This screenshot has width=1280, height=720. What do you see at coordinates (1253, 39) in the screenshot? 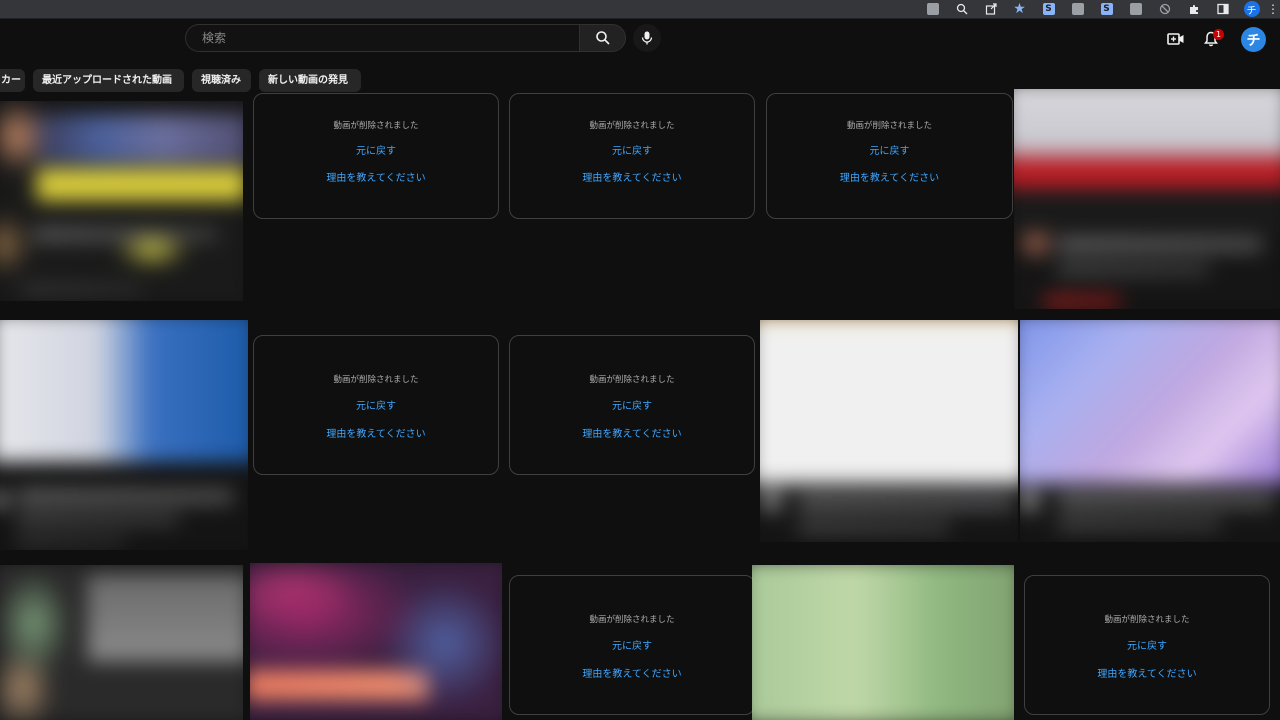
I see `avatar: チ` at bounding box center [1253, 39].